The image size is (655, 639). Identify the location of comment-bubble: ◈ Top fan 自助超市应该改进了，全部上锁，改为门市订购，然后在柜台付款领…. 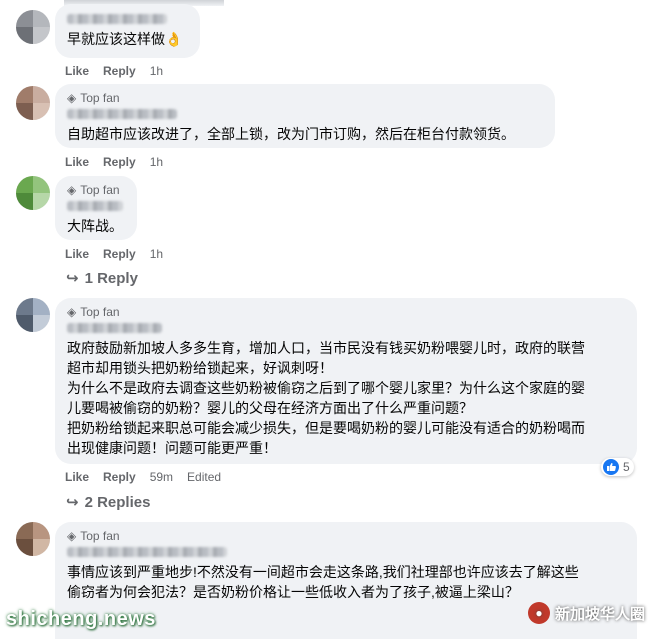
(305, 116).